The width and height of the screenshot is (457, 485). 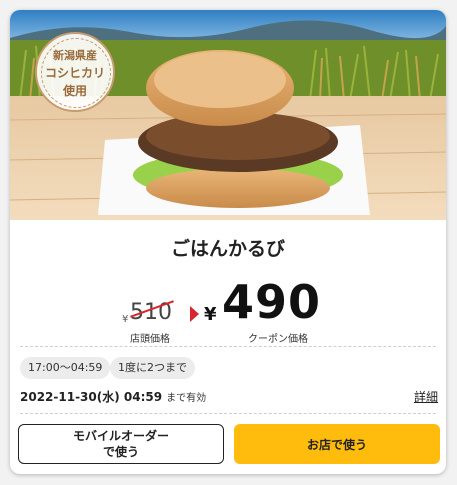 What do you see at coordinates (272, 302) in the screenshot?
I see `coupon-price: 490` at bounding box center [272, 302].